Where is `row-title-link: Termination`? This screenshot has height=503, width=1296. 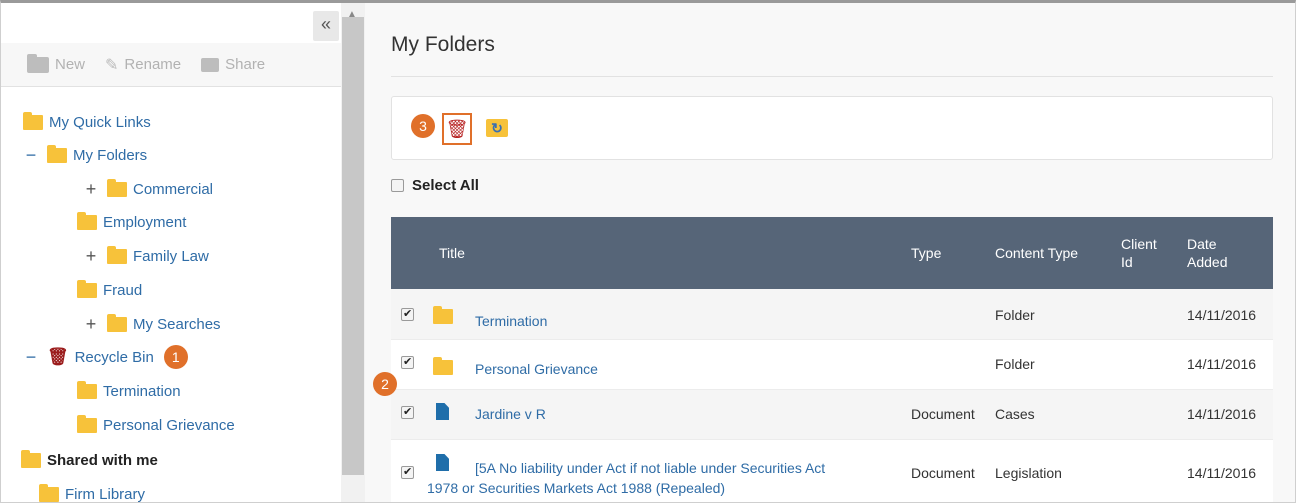
row-title-link: Termination is located at coordinates (511, 321).